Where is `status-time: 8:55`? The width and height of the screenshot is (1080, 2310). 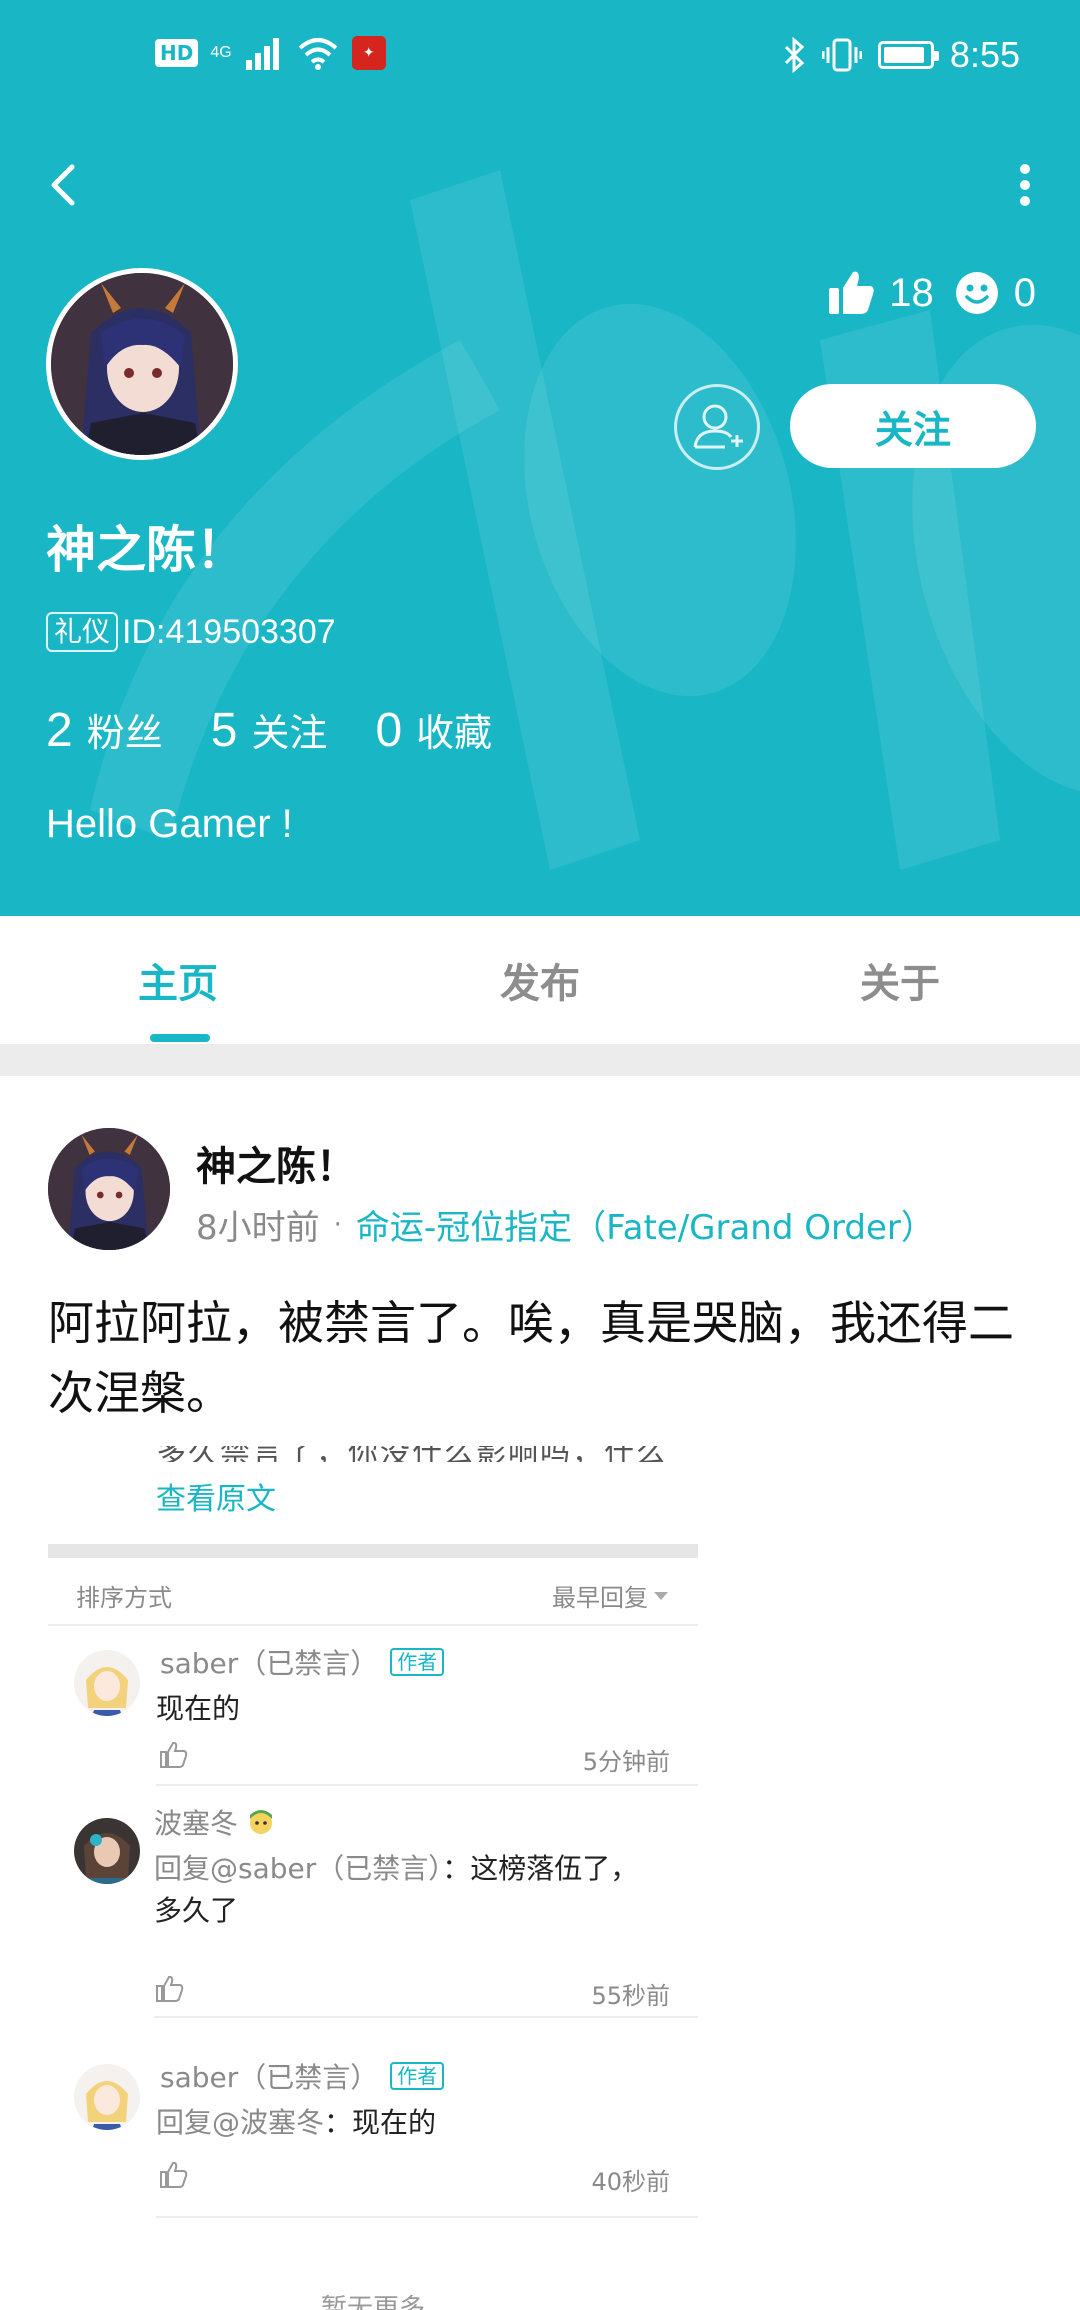
status-time: 8:55 is located at coordinates (984, 54).